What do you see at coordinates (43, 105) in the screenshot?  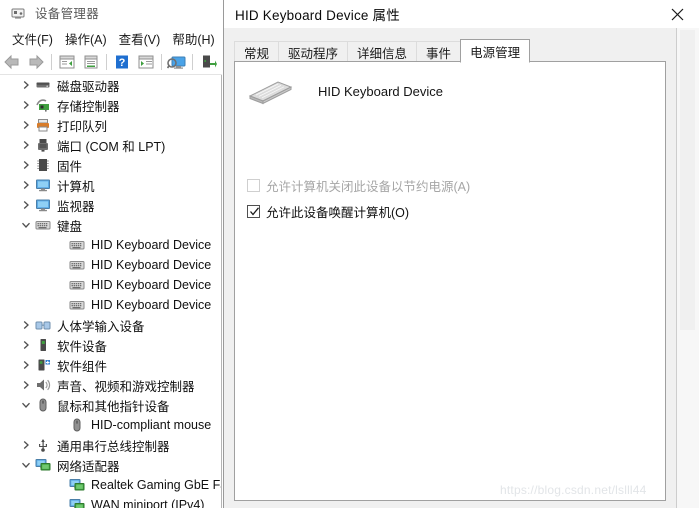 I see `storage-controller-icon` at bounding box center [43, 105].